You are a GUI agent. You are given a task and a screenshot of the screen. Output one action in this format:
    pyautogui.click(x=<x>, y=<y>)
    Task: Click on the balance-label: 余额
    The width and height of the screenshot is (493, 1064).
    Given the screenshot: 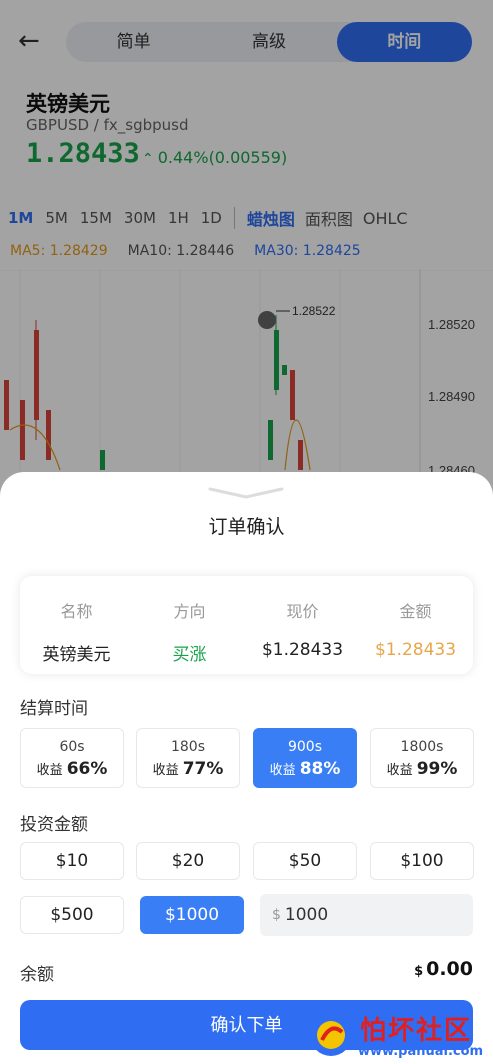 What is the action you would take?
    pyautogui.click(x=37, y=975)
    